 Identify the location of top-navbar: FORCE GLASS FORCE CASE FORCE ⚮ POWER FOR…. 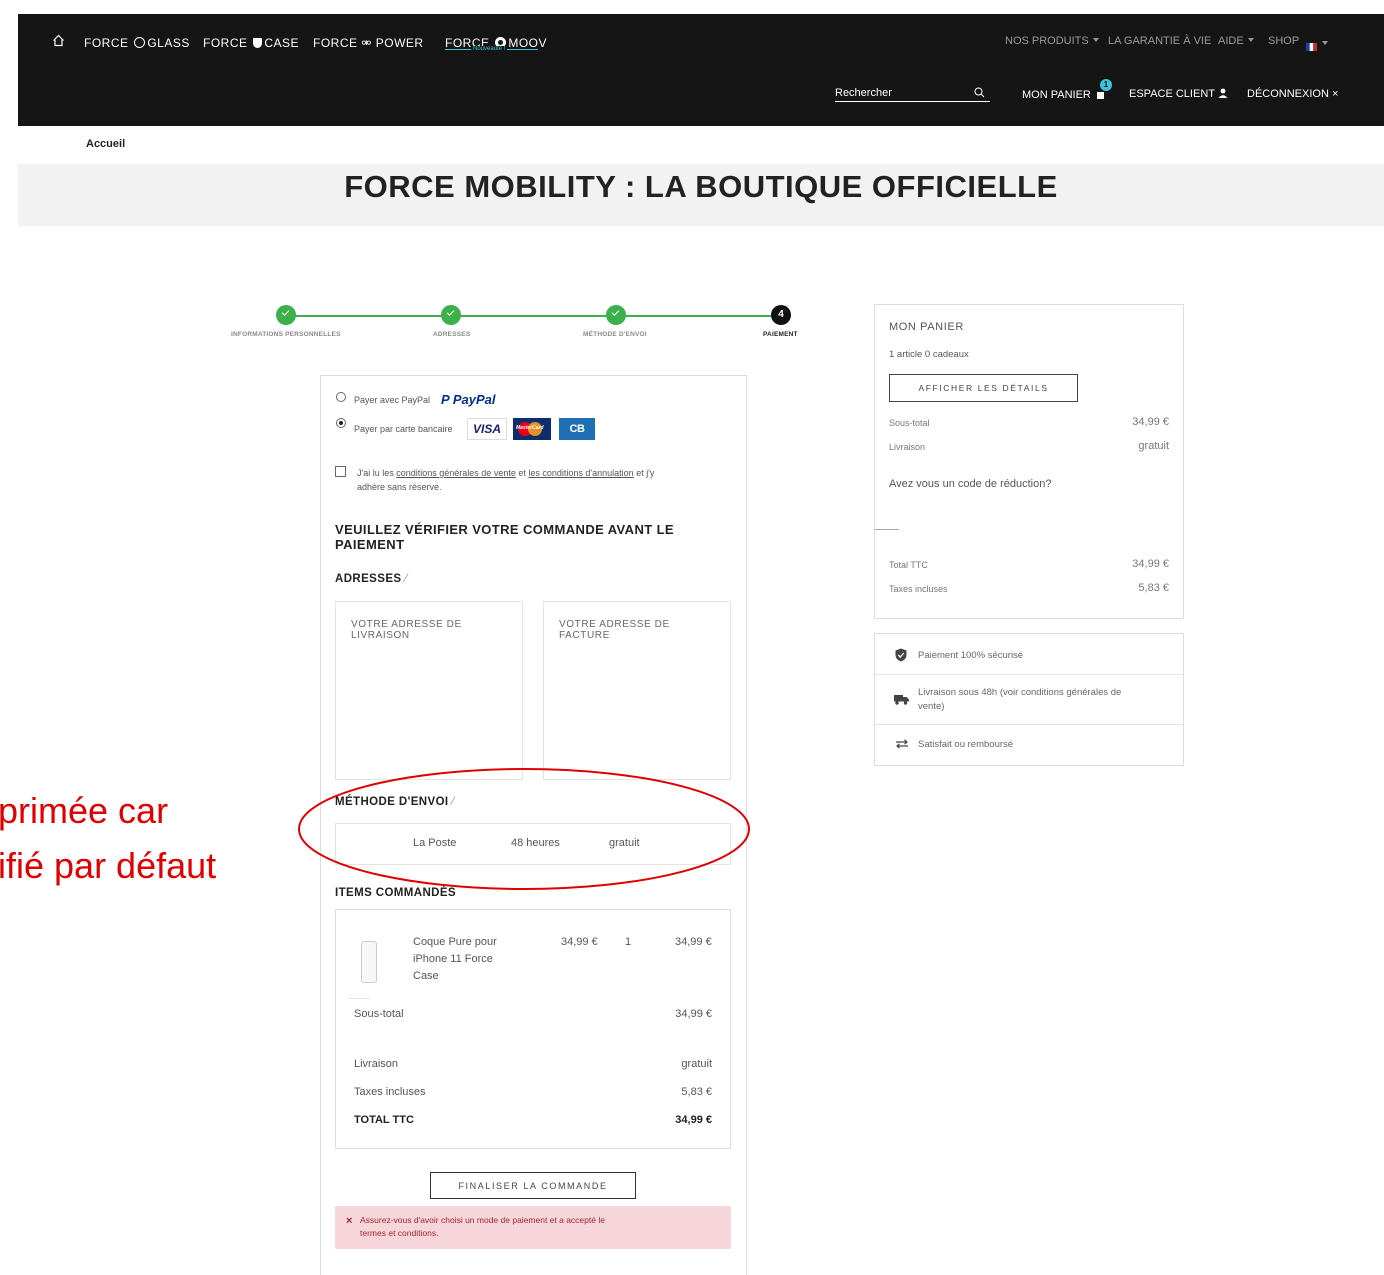
(701, 70).